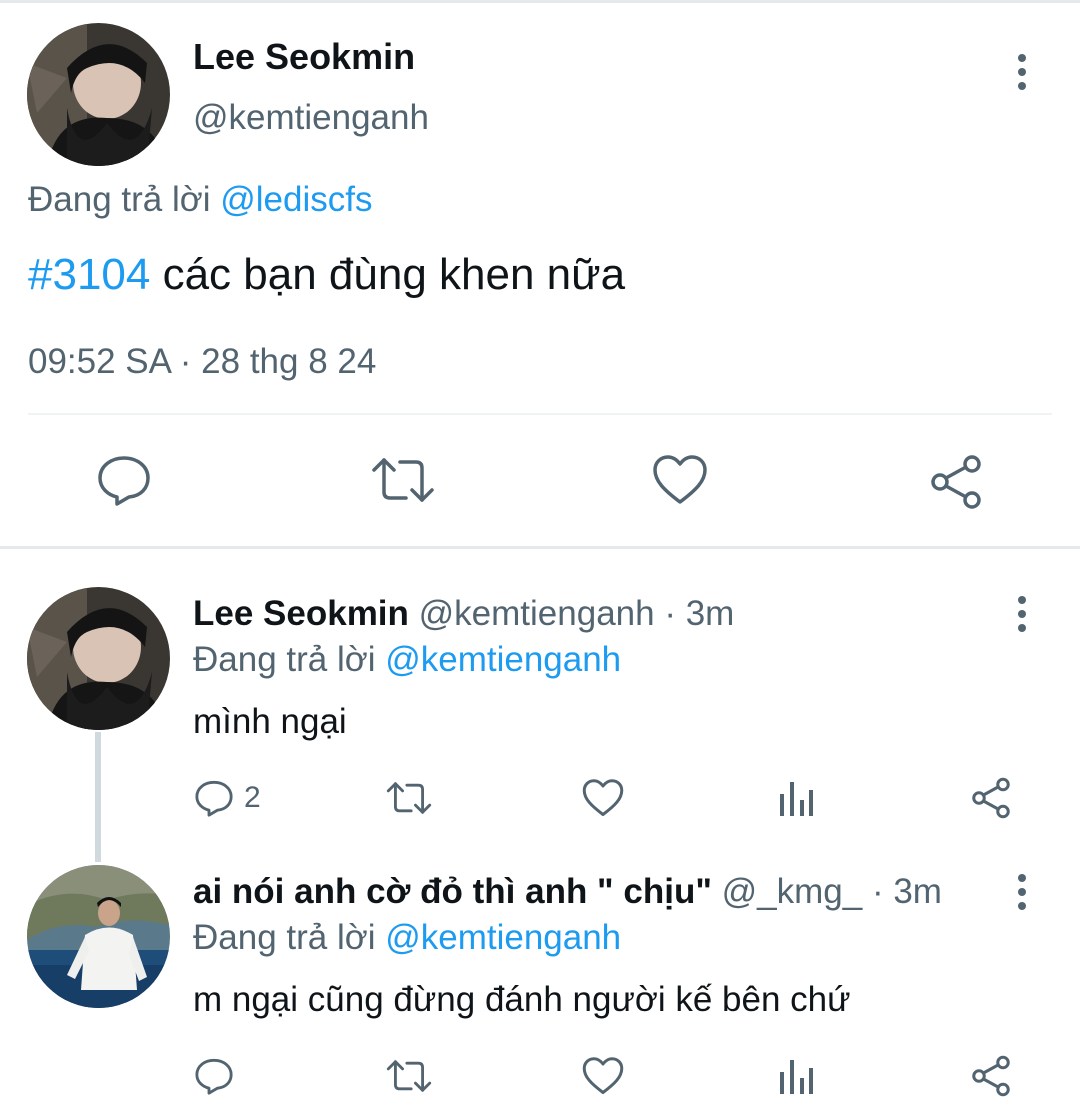 This screenshot has width=1080, height=1109. Describe the element at coordinates (252, 797) in the screenshot. I see `reply-count: 2` at that location.